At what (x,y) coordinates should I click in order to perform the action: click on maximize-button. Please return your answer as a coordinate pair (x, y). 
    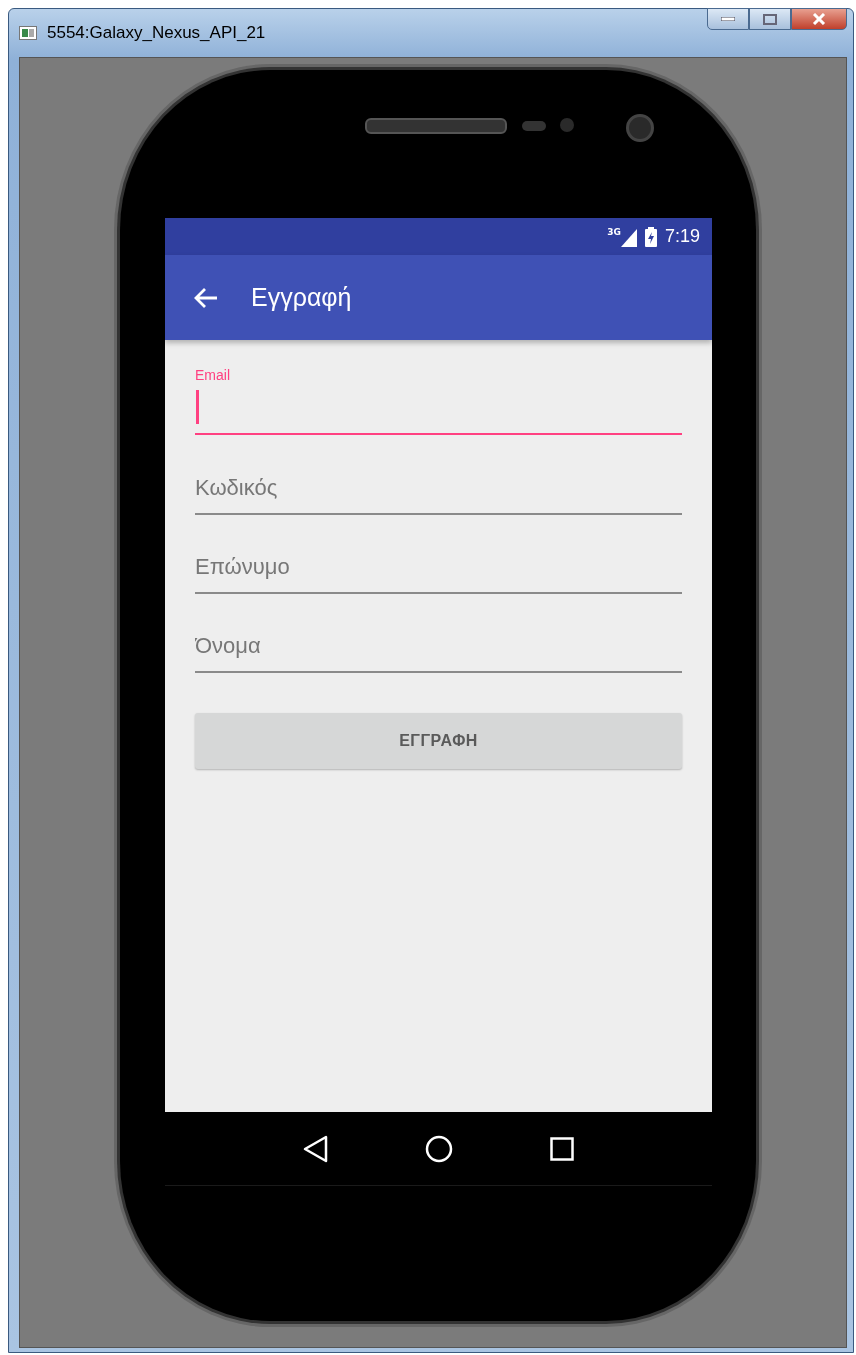
    Looking at the image, I should click on (770, 19).